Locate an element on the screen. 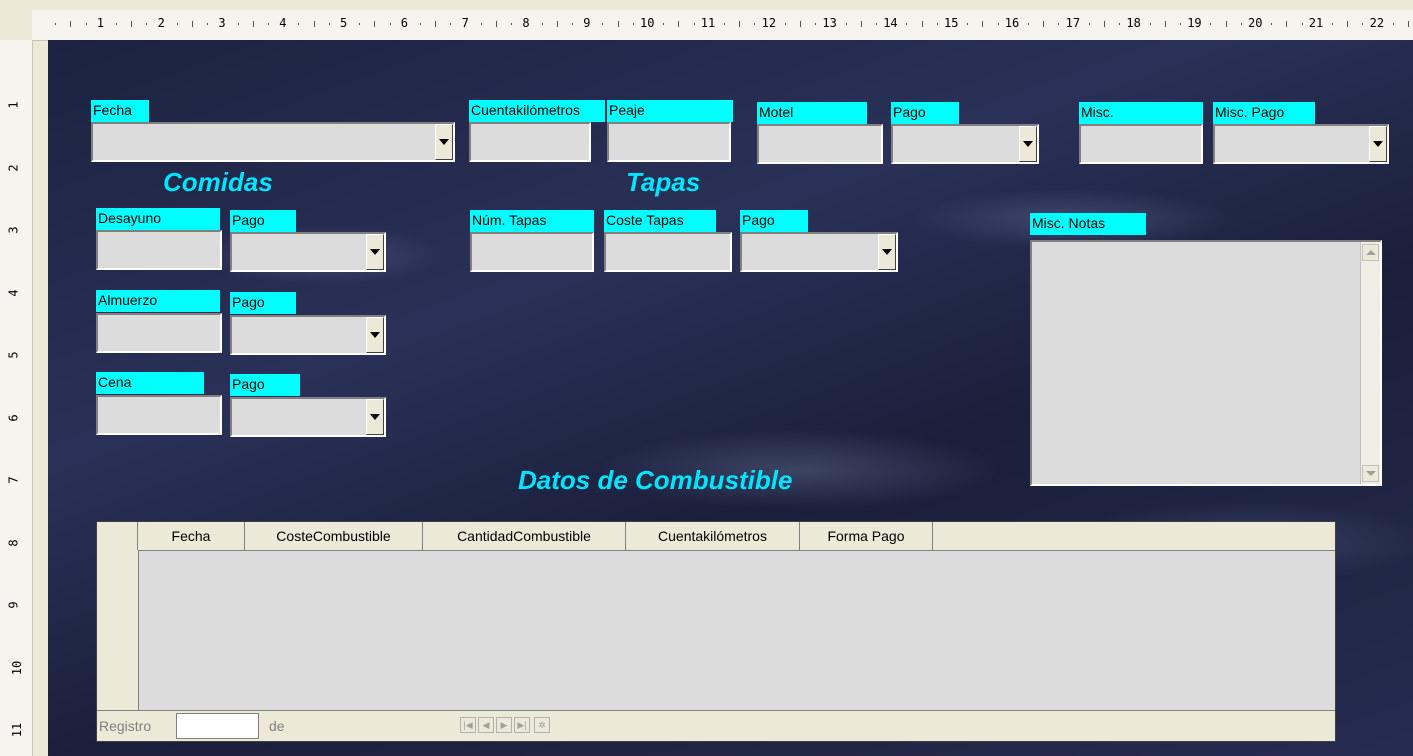 This screenshot has height=756, width=1413. column-coste-combustible: CosteCombustible is located at coordinates (334, 536).